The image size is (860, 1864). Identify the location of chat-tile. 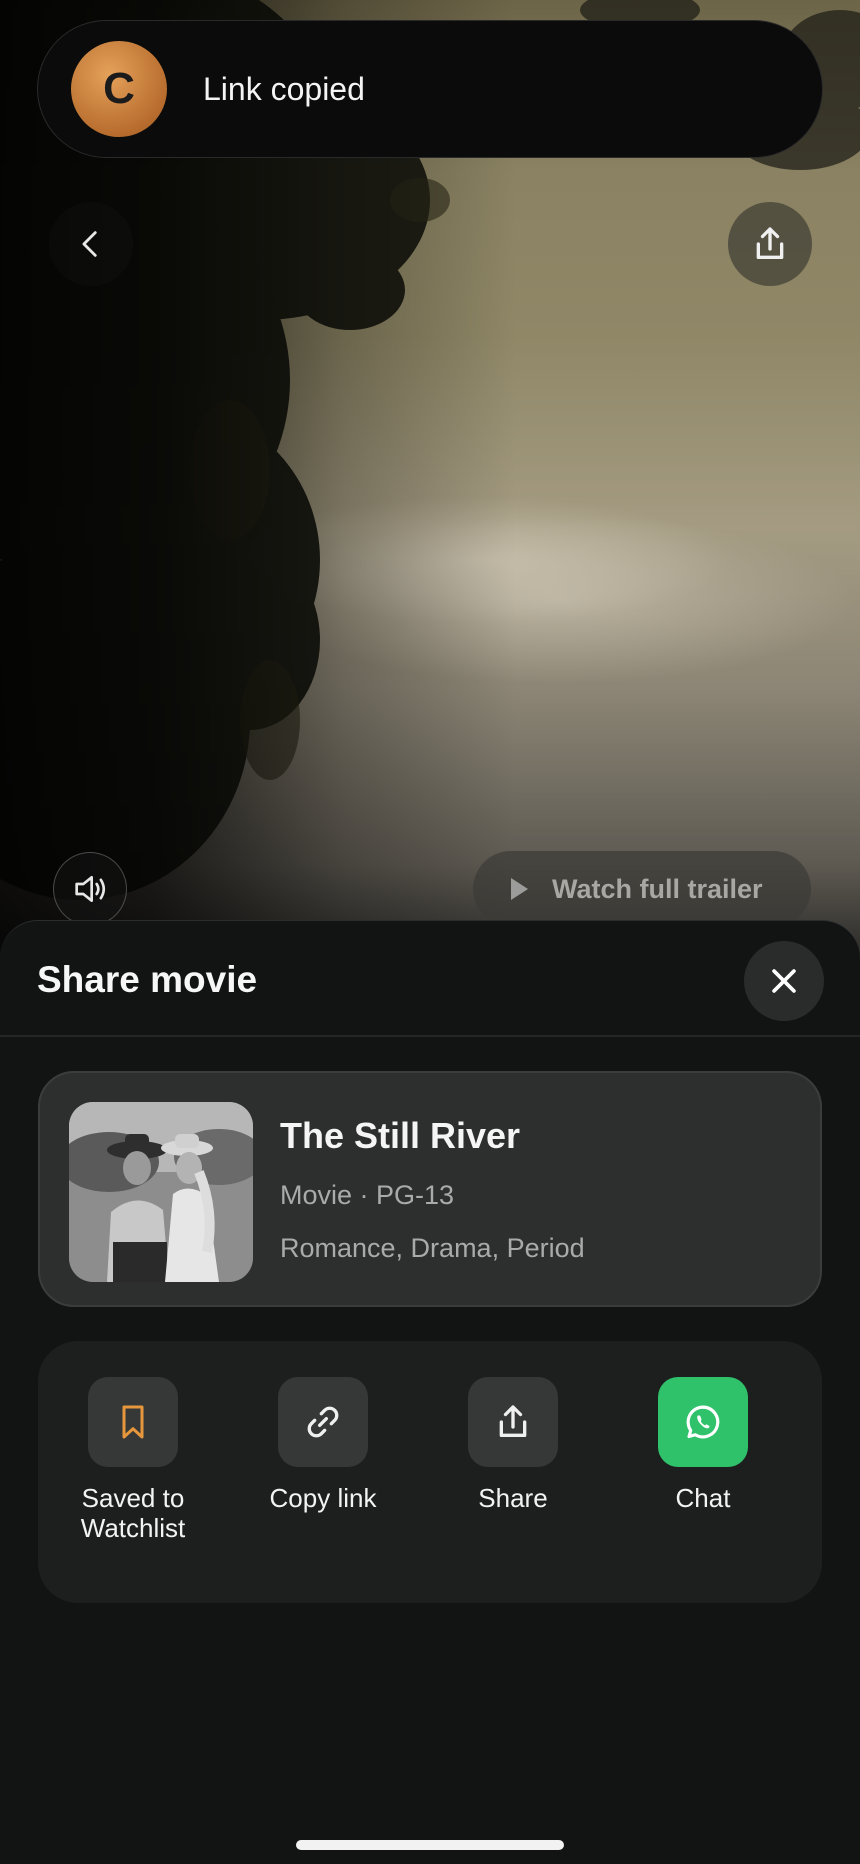
(703, 1422).